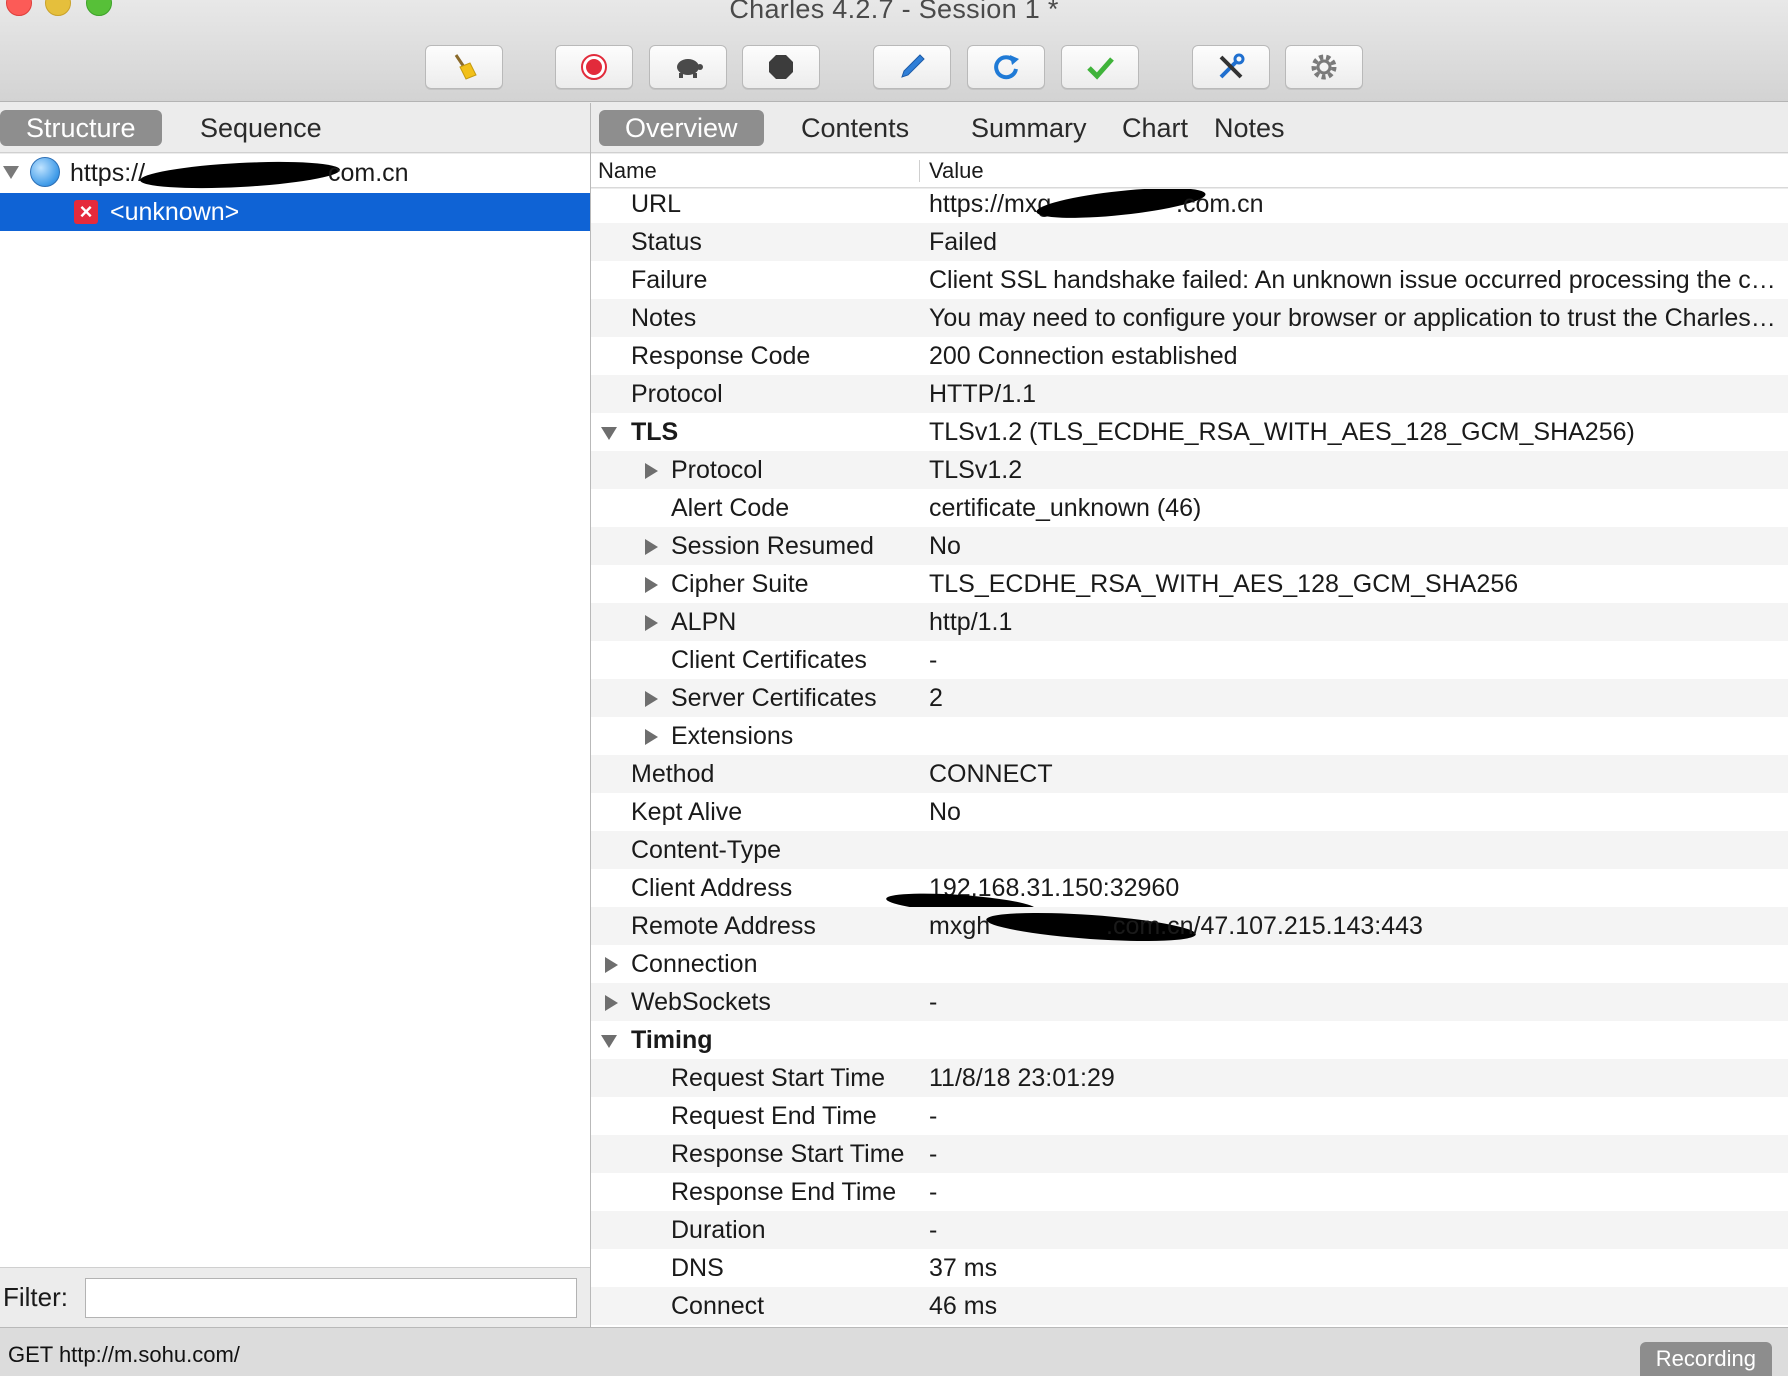 This screenshot has height=1376, width=1788. What do you see at coordinates (956, 171) in the screenshot?
I see `column-header-value: Value` at bounding box center [956, 171].